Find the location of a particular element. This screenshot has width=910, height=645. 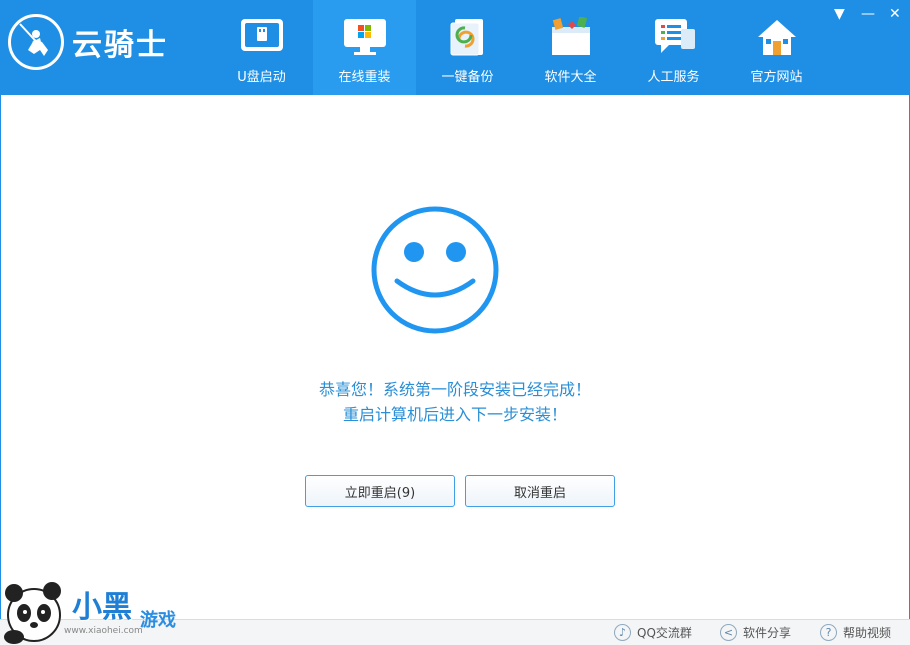

help-video-link: ? 帮助视频 is located at coordinates (855, 632).